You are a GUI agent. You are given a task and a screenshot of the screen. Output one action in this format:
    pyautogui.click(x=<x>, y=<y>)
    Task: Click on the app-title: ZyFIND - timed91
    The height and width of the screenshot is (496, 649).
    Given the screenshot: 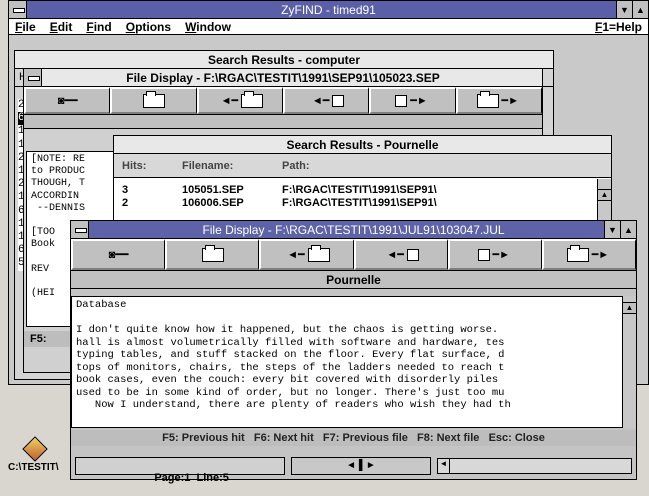 What is the action you would take?
    pyautogui.click(x=328, y=9)
    